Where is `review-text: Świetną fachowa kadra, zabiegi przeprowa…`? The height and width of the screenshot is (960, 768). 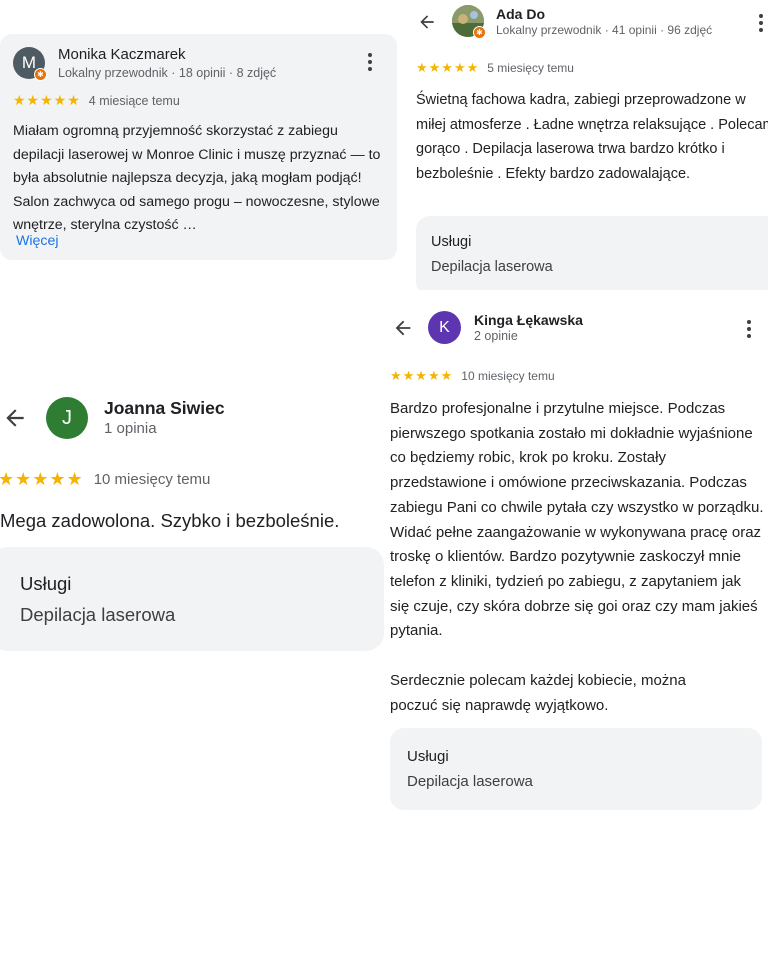
review-text: Świetną fachowa kadra, zabiegi przeprowa… is located at coordinates (592, 137).